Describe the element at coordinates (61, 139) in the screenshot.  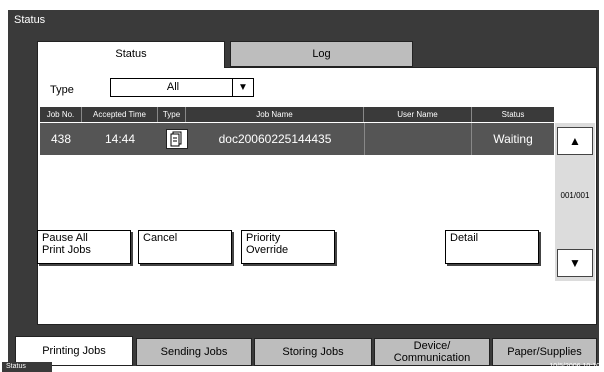
I see `cell-job-no: 438` at that location.